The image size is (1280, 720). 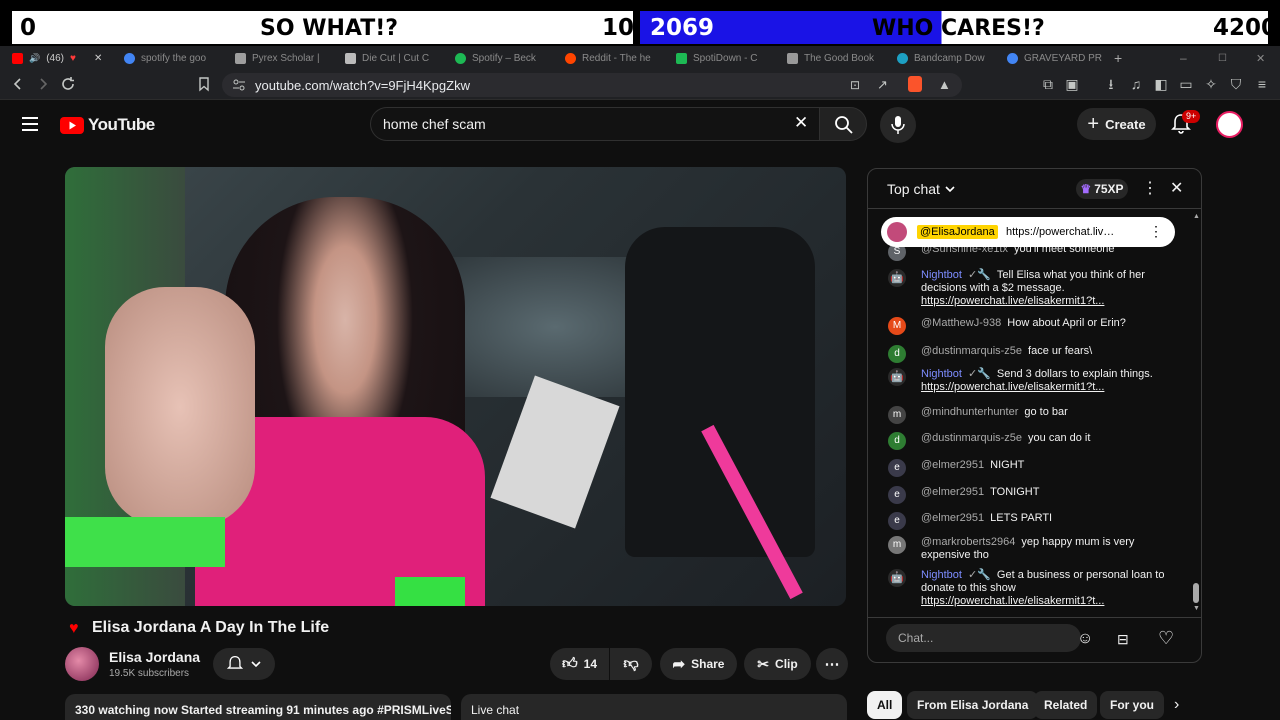 What do you see at coordinates (947, 58) in the screenshot?
I see `tab-bandcamp: Bandcamp Dow` at bounding box center [947, 58].